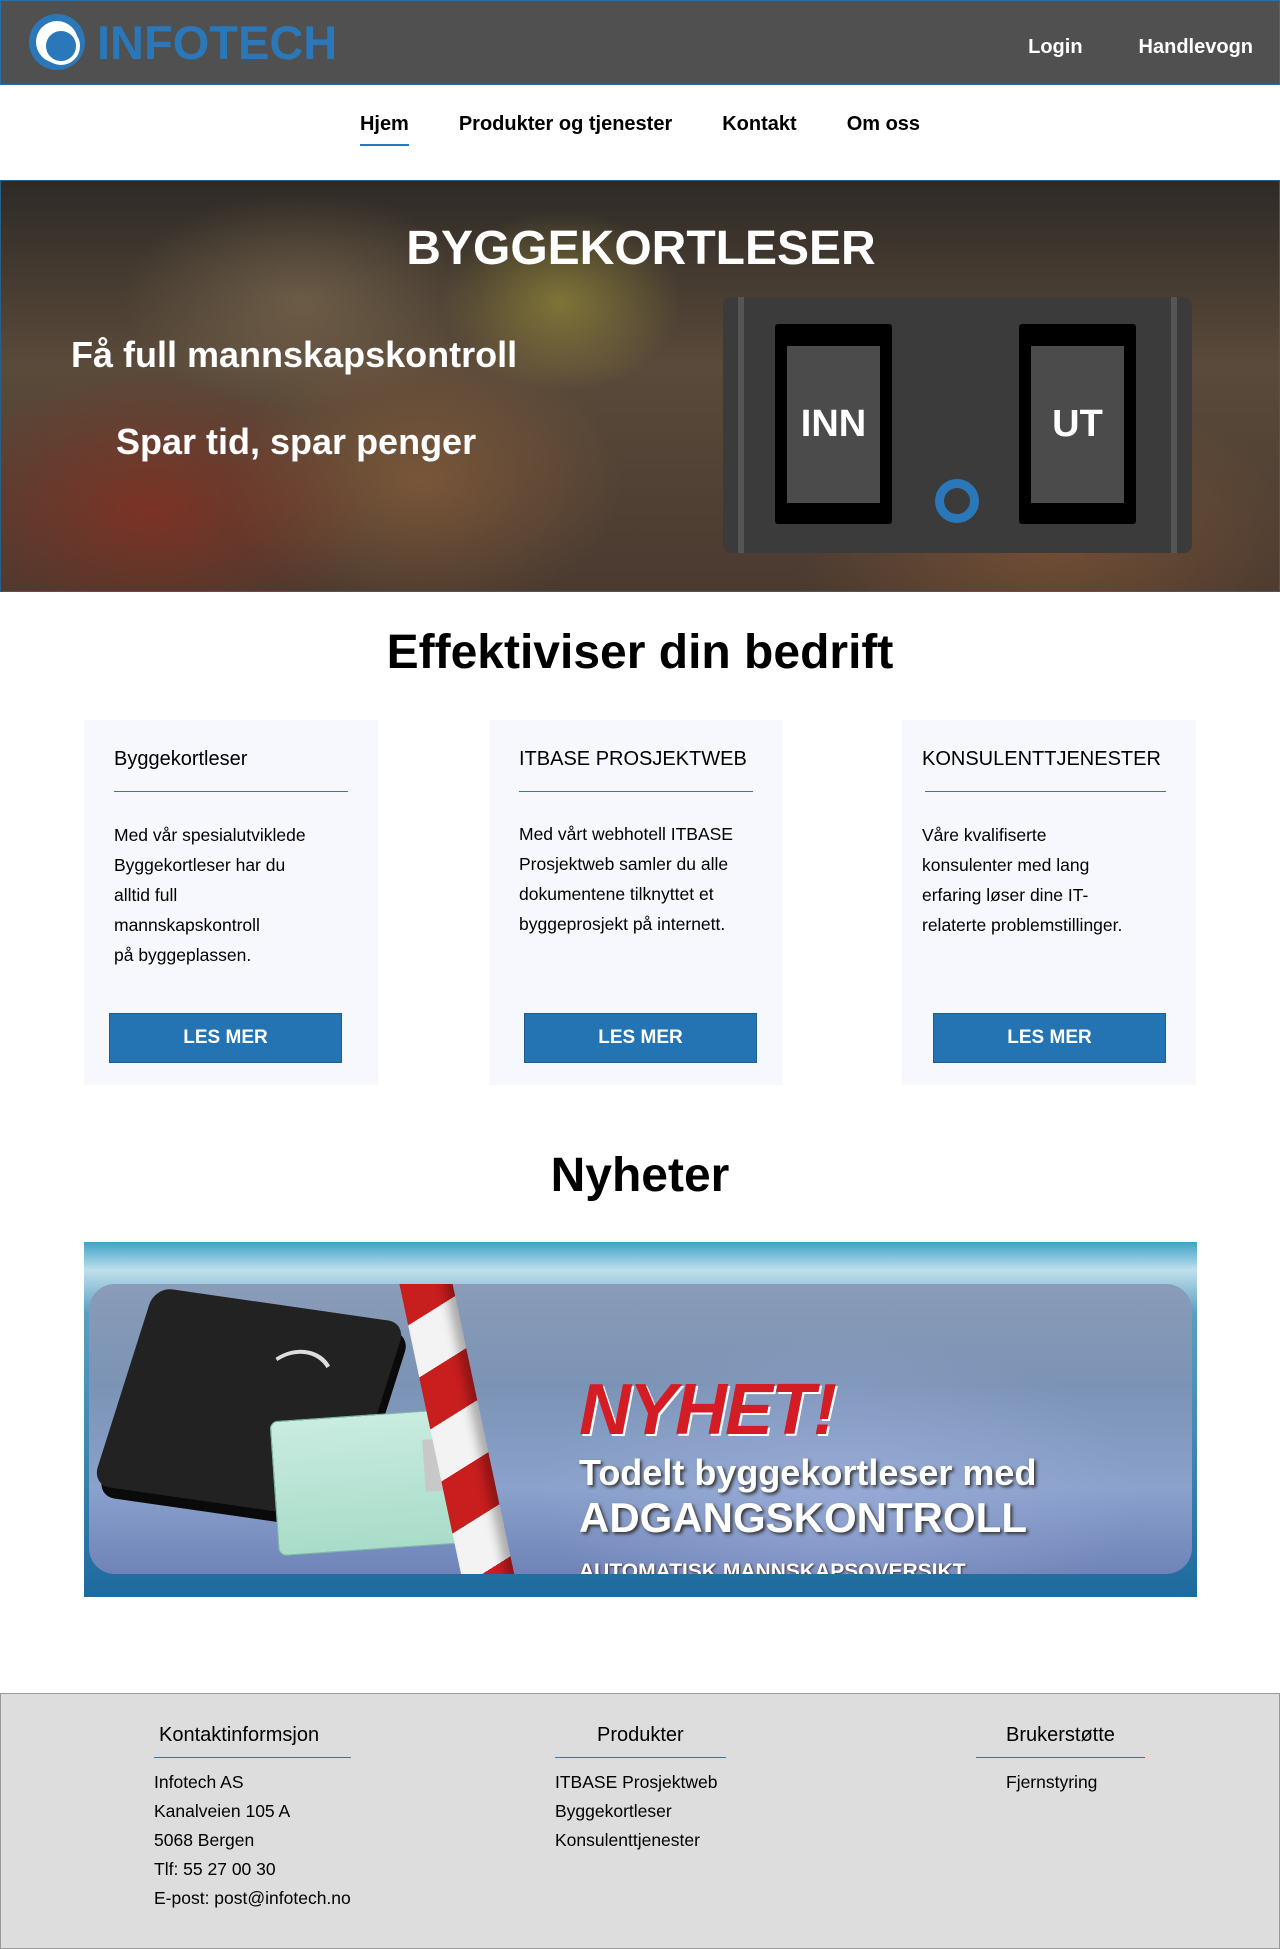 The height and width of the screenshot is (1949, 1280). What do you see at coordinates (1196, 47) in the screenshot?
I see `cart-link: Handlevogn` at bounding box center [1196, 47].